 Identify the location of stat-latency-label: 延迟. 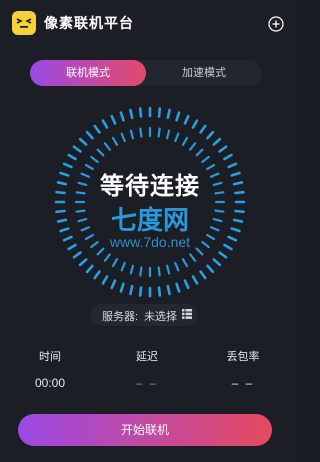
(147, 357).